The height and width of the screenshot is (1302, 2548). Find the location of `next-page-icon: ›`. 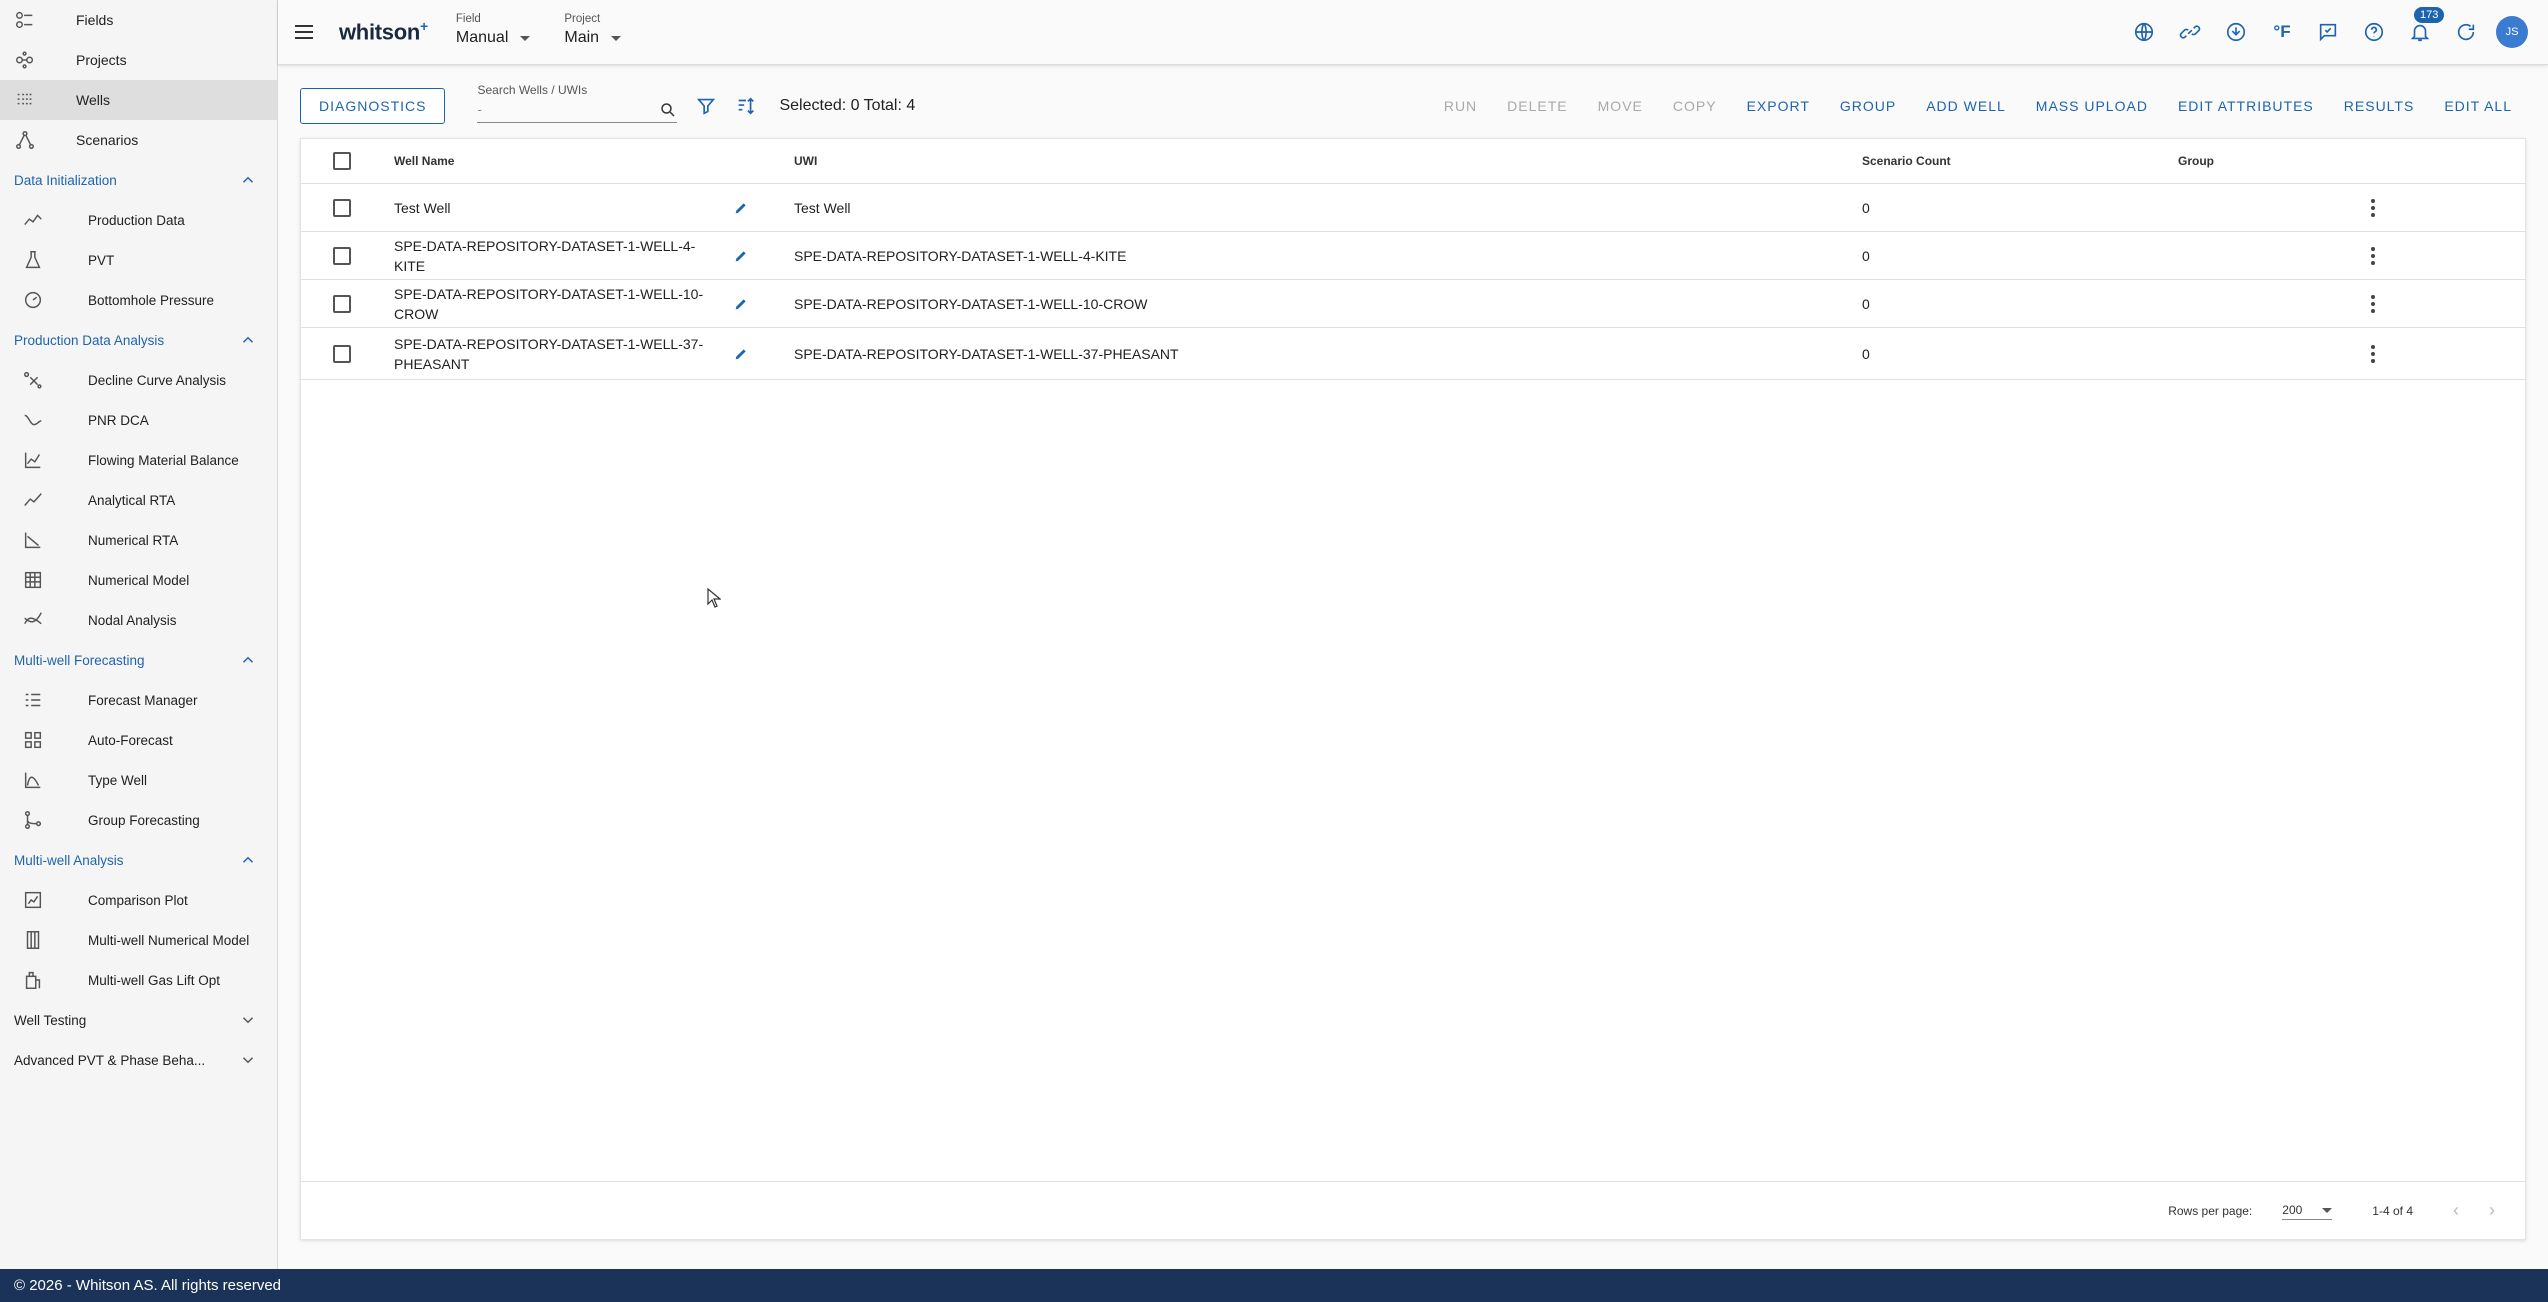

next-page-icon: › is located at coordinates (2492, 1210).